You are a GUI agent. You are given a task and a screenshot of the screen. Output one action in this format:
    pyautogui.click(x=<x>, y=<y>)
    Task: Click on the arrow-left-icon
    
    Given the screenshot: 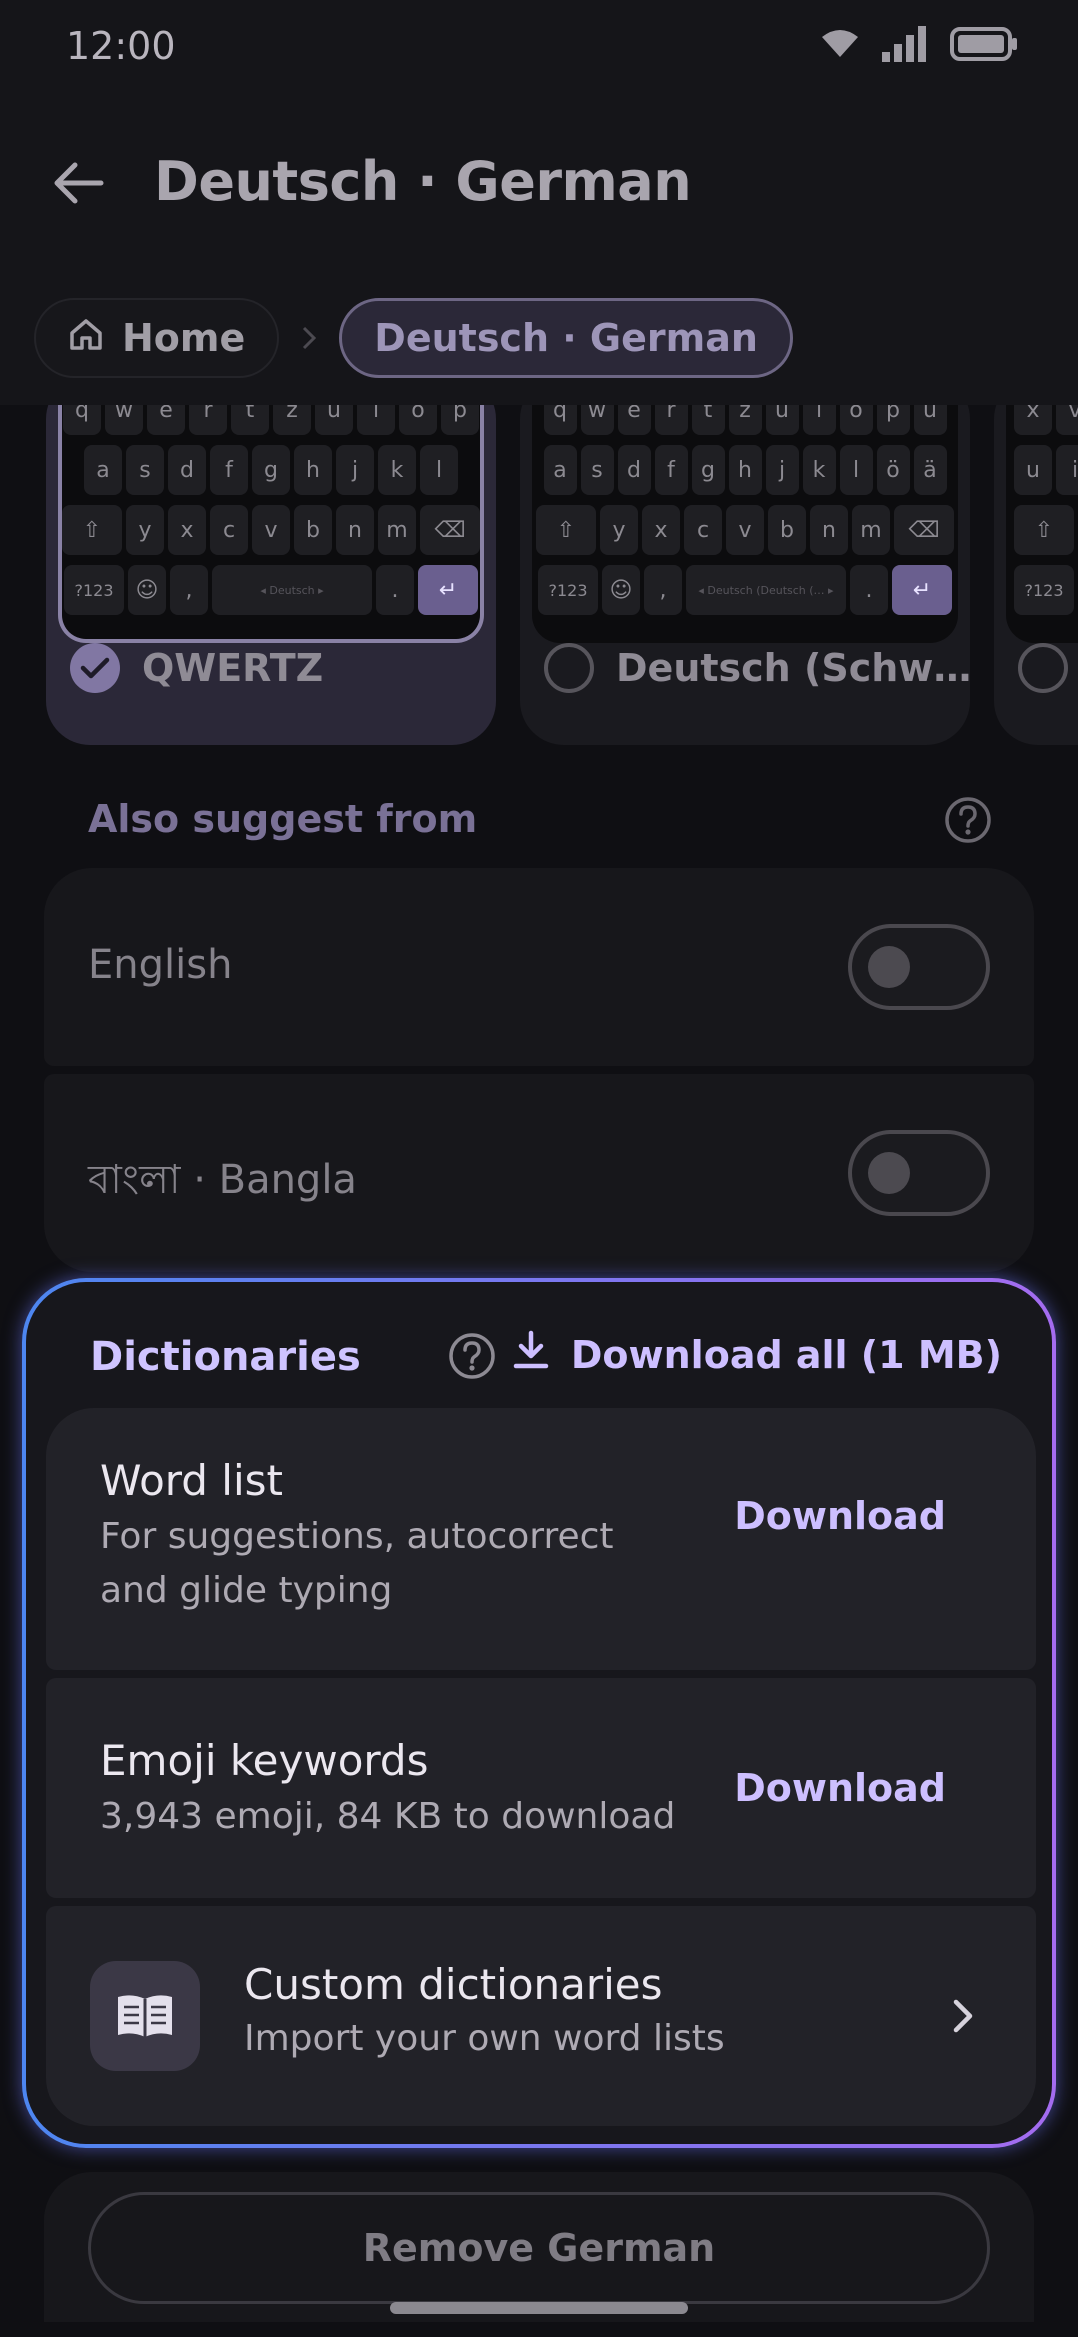 What is the action you would take?
    pyautogui.click(x=79, y=185)
    